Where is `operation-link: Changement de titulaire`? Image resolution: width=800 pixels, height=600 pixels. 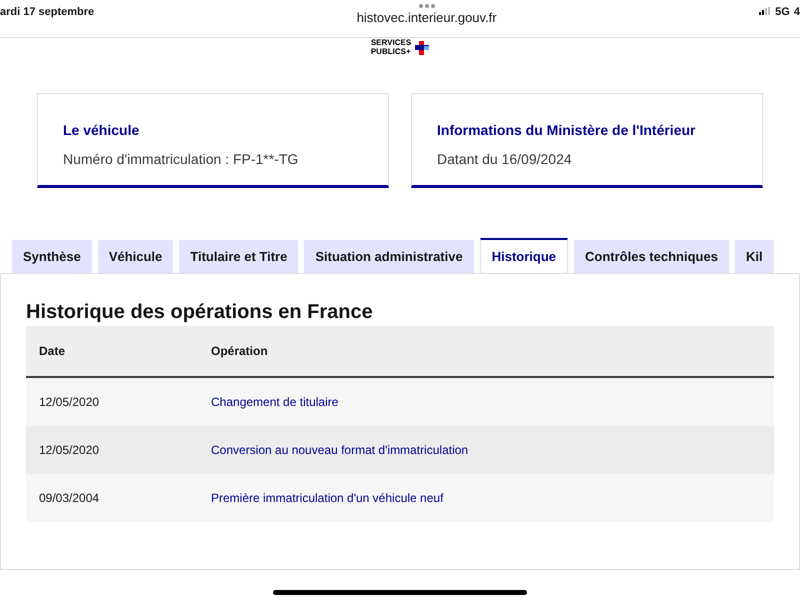
operation-link: Changement de titulaire is located at coordinates (486, 401).